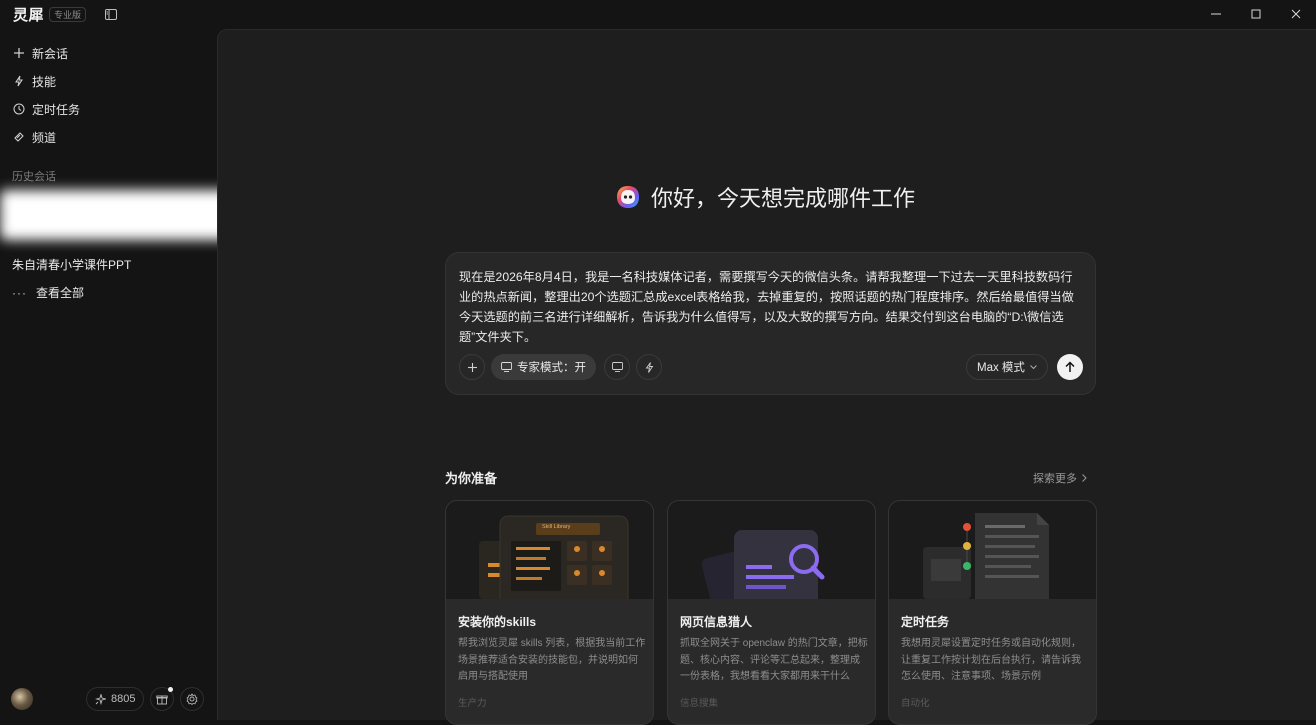  What do you see at coordinates (22, 699) in the screenshot?
I see `avatar` at bounding box center [22, 699].